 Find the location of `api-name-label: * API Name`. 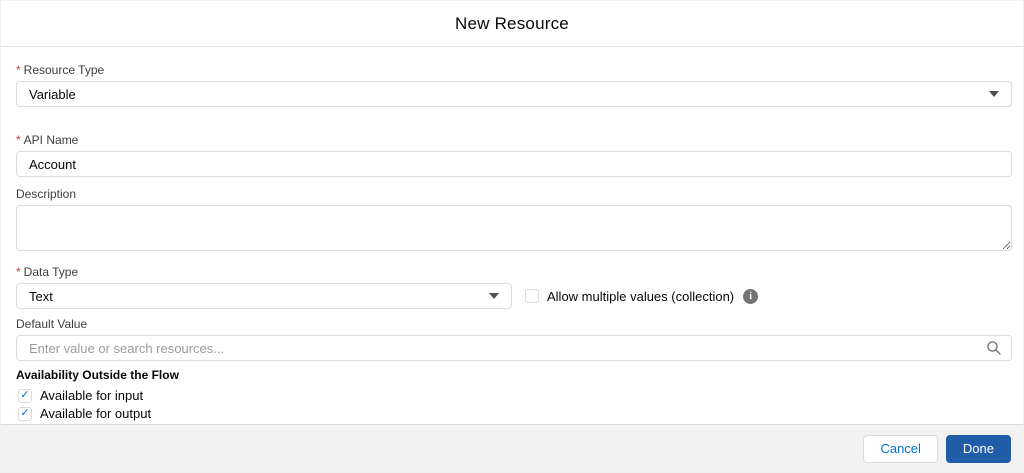

api-name-label: * API Name is located at coordinates (514, 140).